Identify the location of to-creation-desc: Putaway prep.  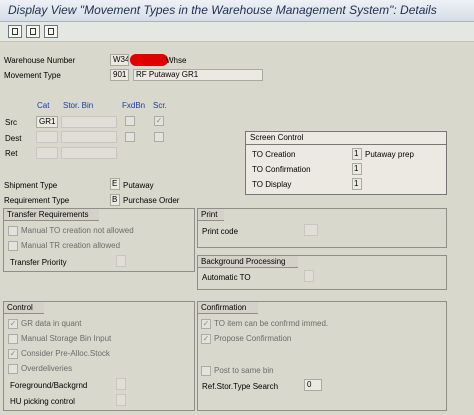
(389, 154).